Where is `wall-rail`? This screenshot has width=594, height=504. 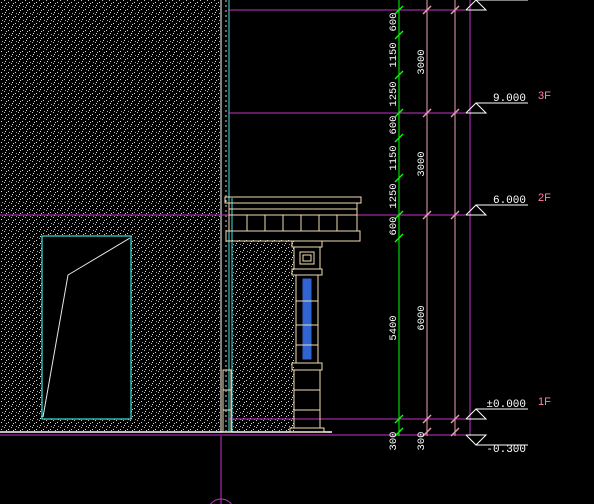
wall-rail is located at coordinates (227, 401).